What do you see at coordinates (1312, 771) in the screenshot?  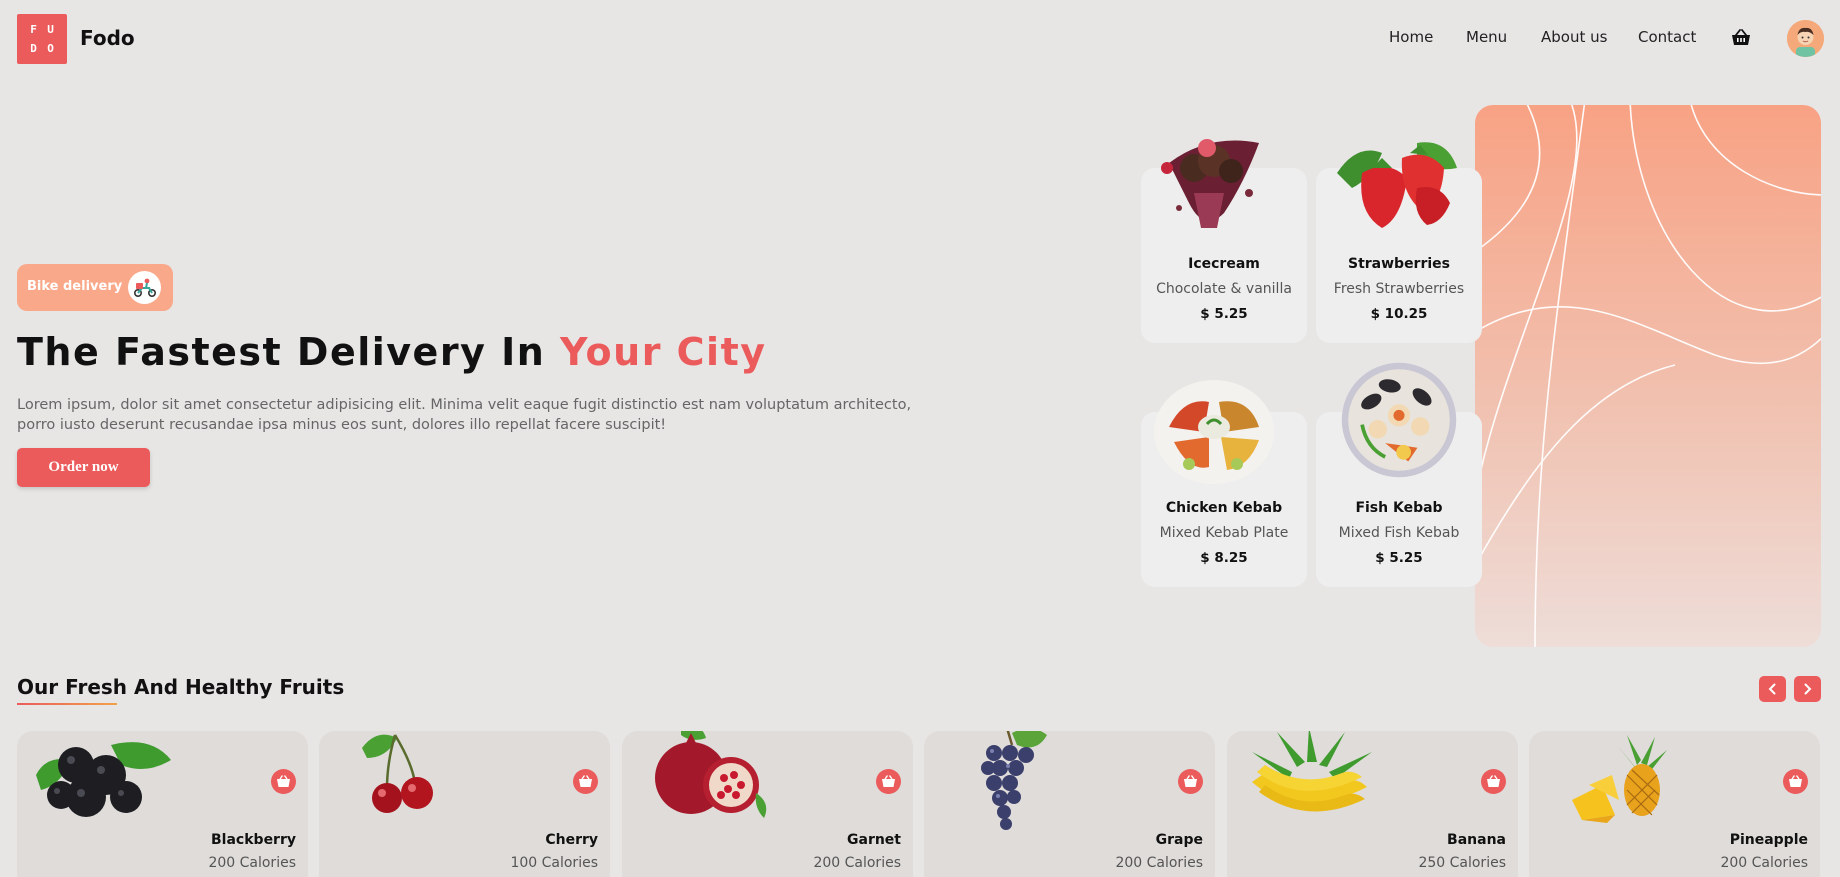 I see `banana-image` at bounding box center [1312, 771].